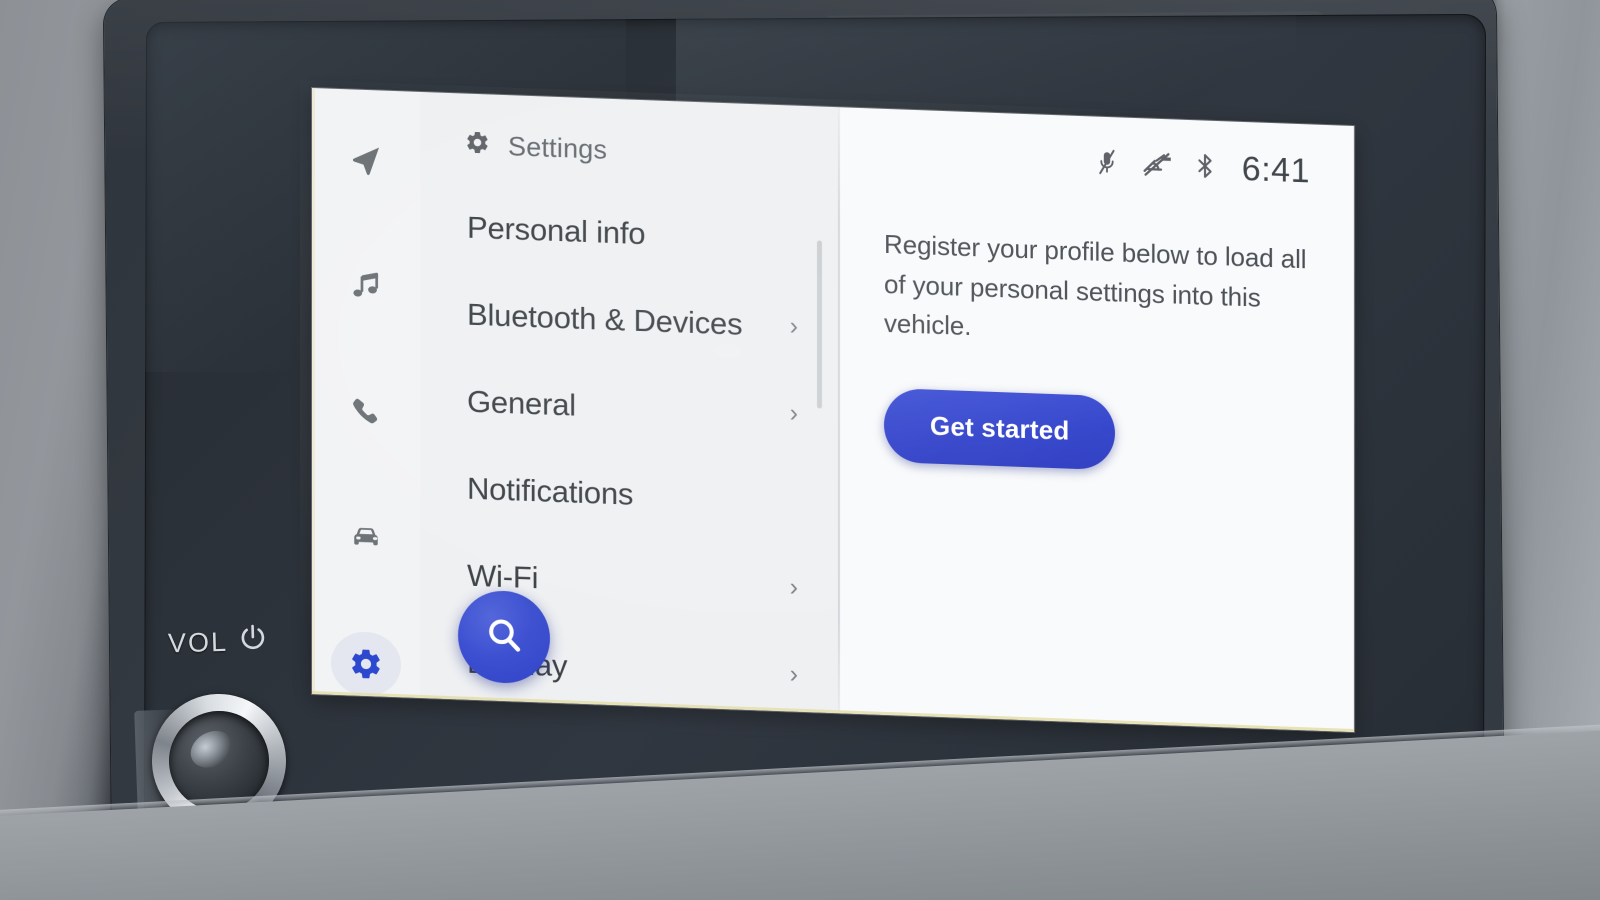  Describe the element at coordinates (198, 642) in the screenshot. I see `volume-text: VOL` at that location.